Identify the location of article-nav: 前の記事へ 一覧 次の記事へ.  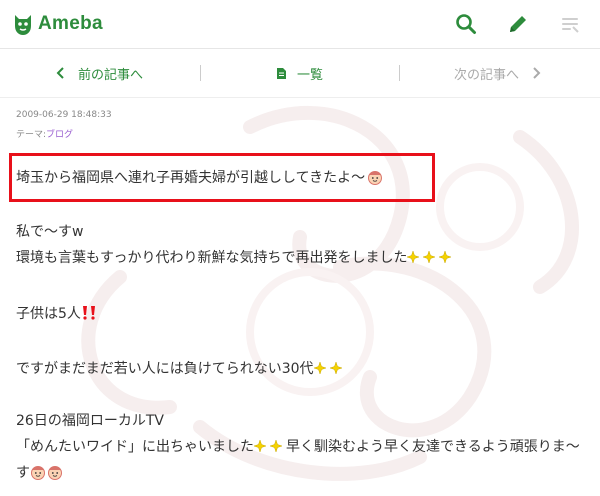
(300, 73).